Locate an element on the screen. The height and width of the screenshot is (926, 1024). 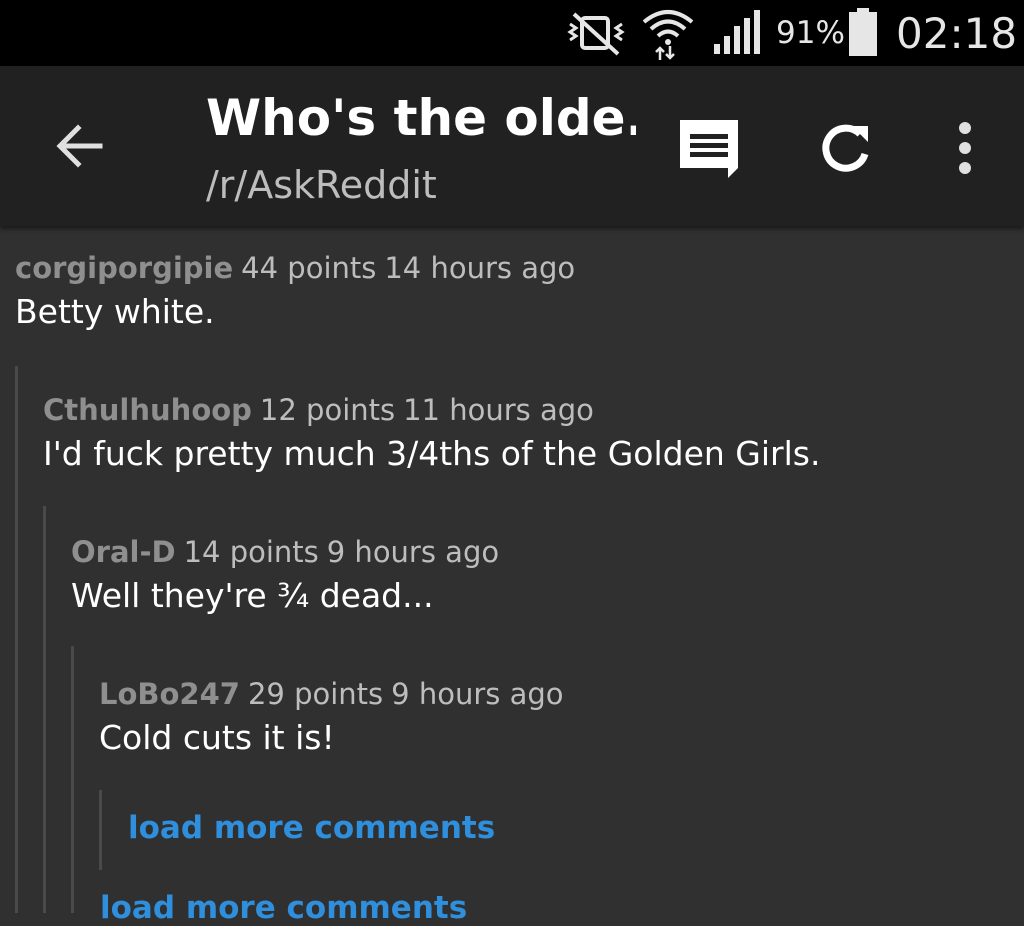
status-bar: 91% 02:18 is located at coordinates (512, 33).